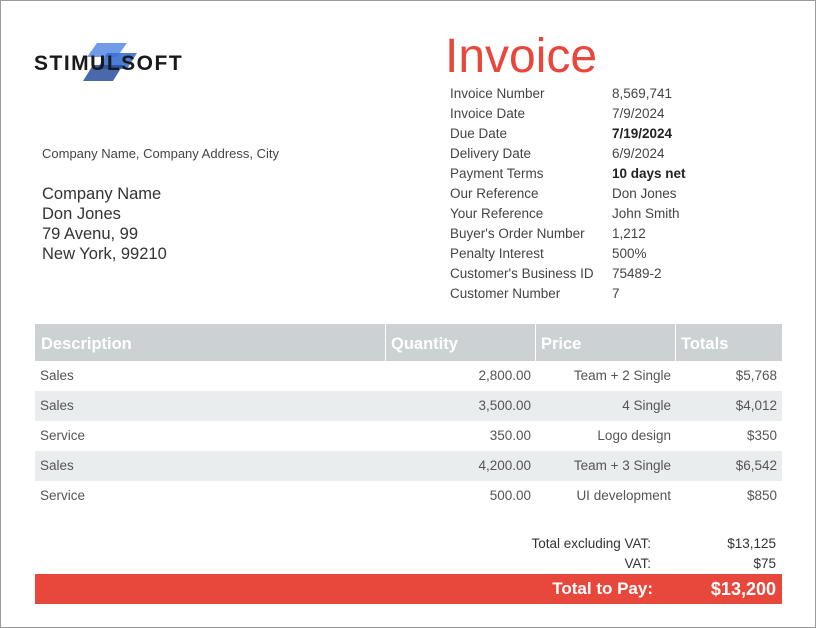 The width and height of the screenshot is (816, 628). Describe the element at coordinates (590, 174) in the screenshot. I see `detail-row: Payment Terms 10 days net` at that location.